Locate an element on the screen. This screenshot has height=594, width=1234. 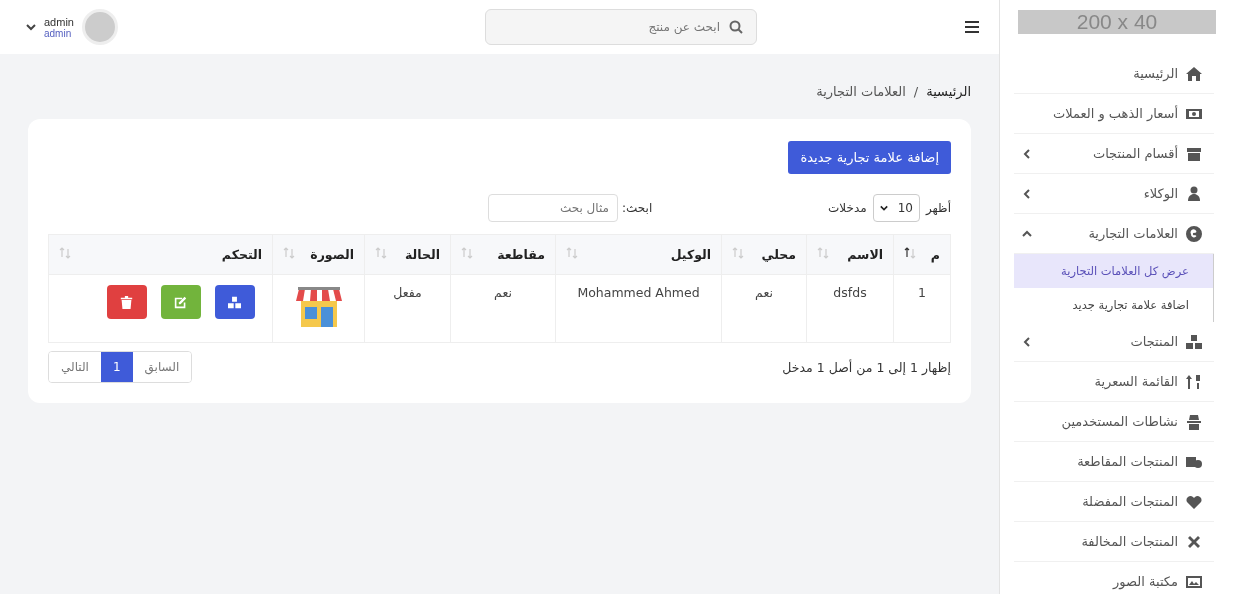
home-icon is located at coordinates (1194, 73).